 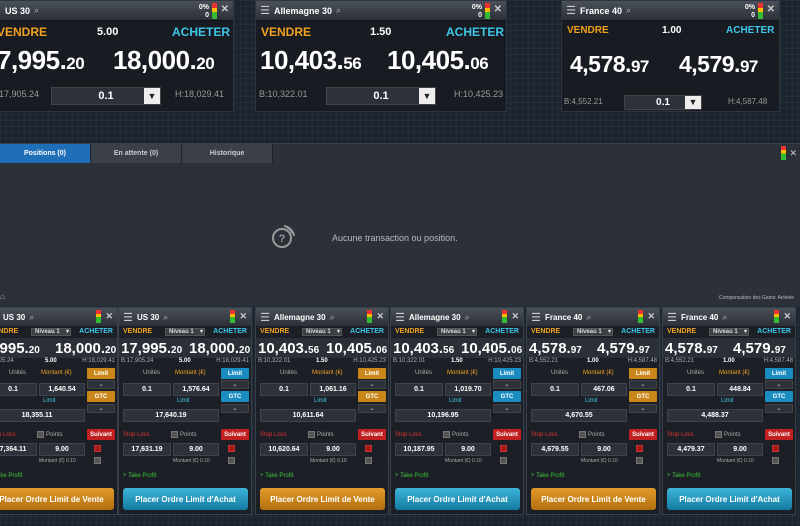 What do you see at coordinates (457, 317) in the screenshot?
I see `ticket-header: ☰ Allemagne 30 ⌕ ✕` at bounding box center [457, 317].